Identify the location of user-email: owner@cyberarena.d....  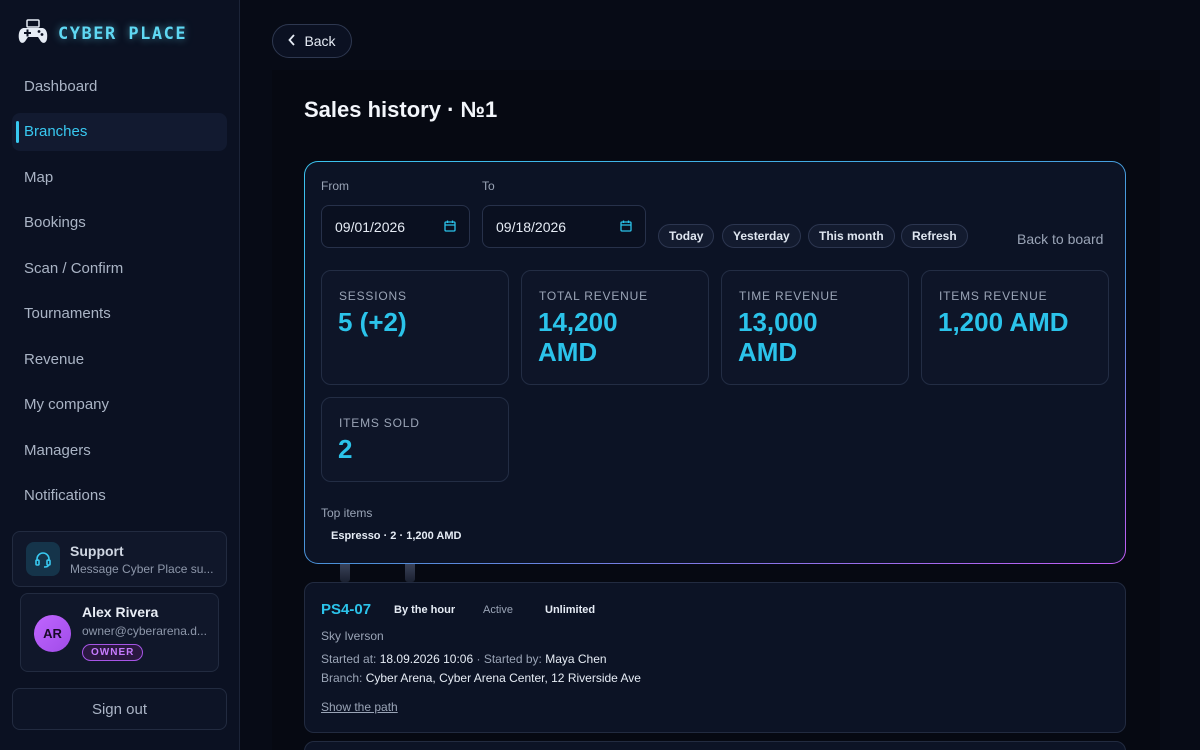
(144, 631).